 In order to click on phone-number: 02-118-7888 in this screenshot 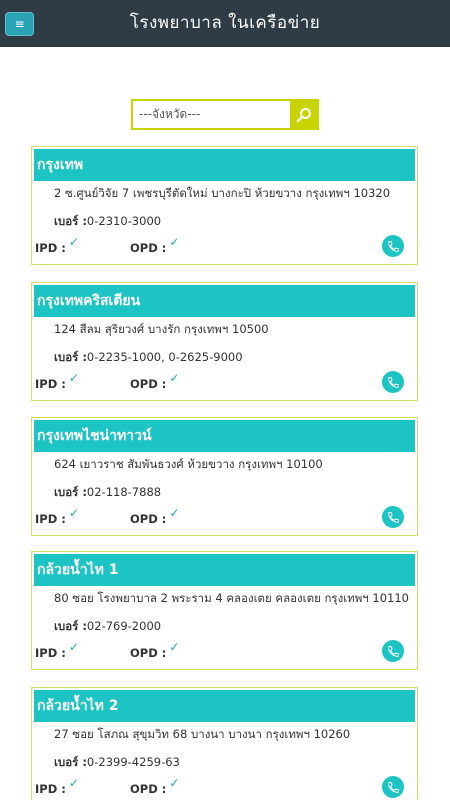, I will do `click(124, 492)`.